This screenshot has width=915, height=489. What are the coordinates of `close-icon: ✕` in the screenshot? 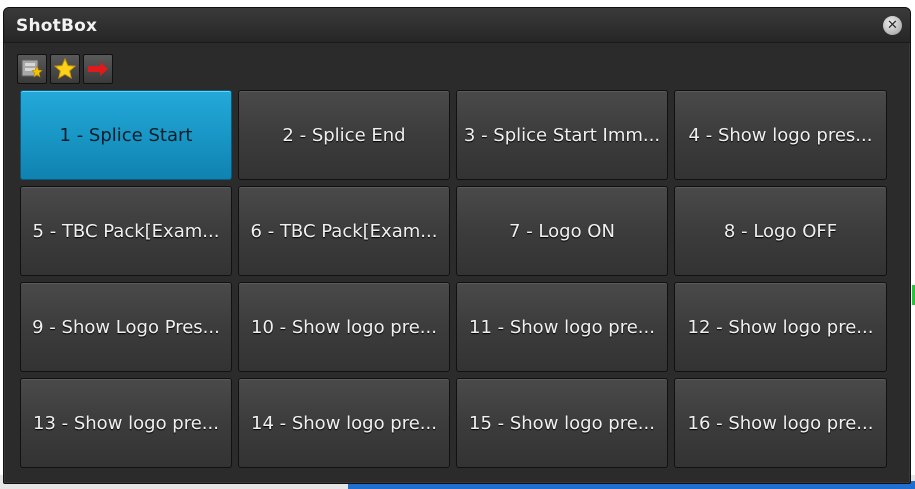 It's located at (892, 25).